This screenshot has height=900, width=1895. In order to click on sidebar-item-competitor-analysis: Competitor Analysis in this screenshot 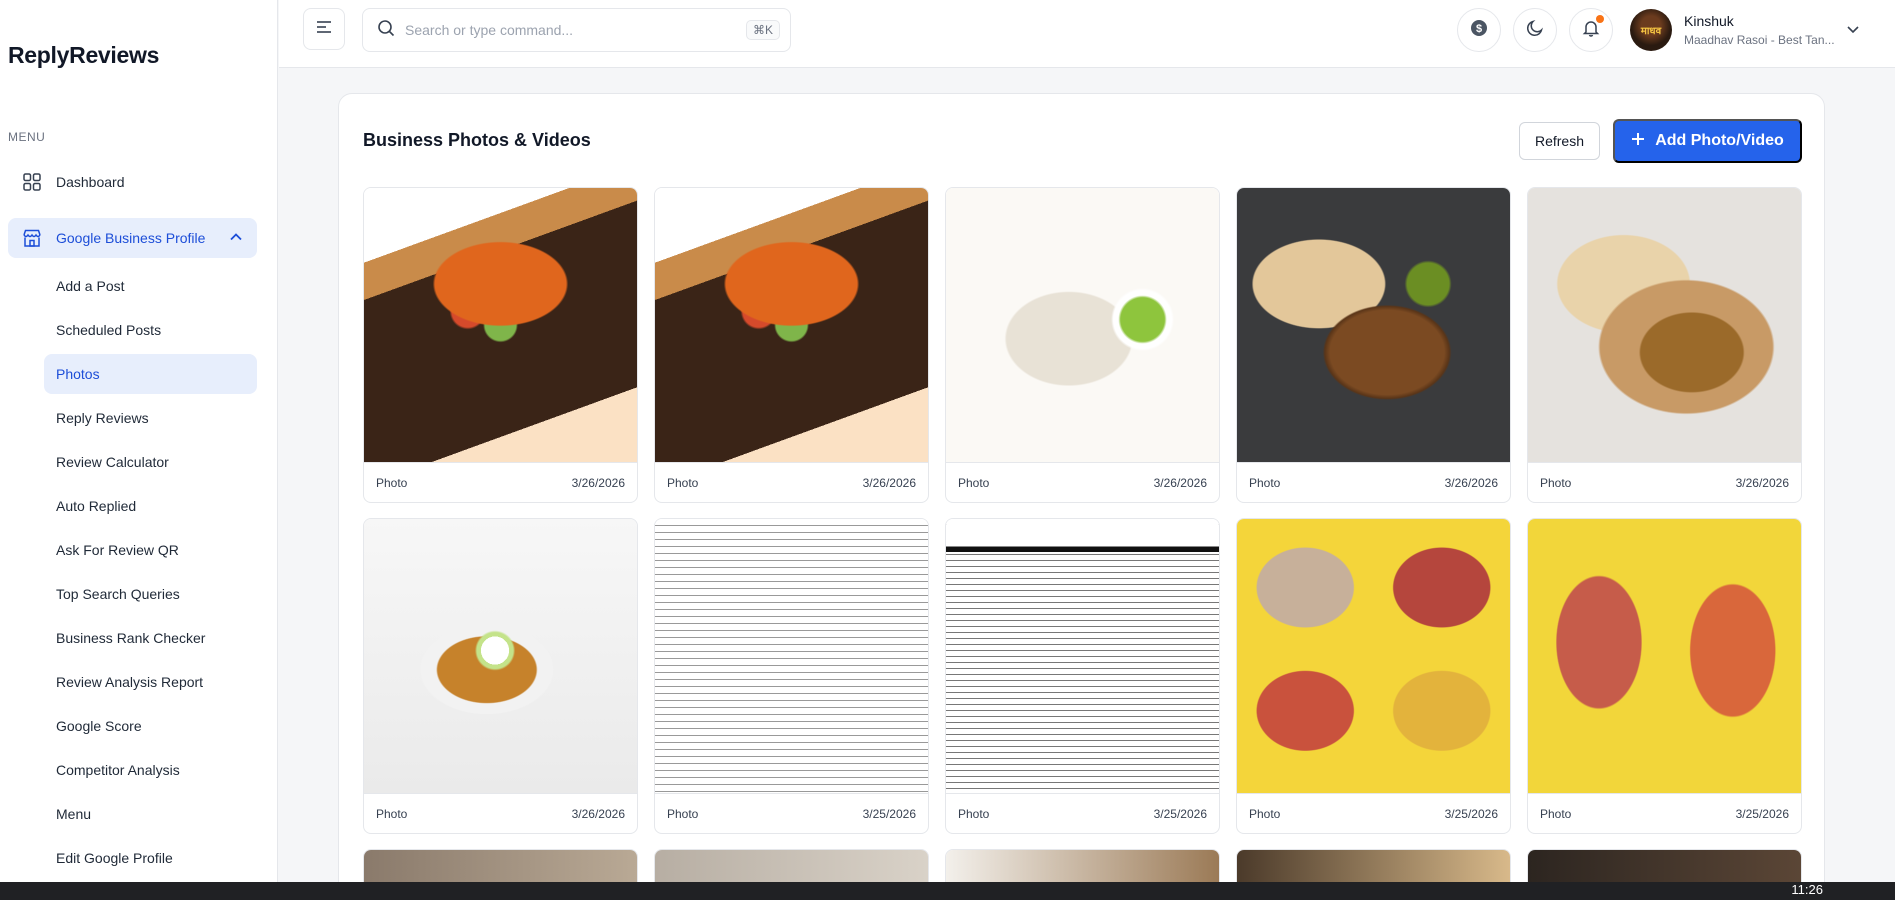, I will do `click(150, 770)`.